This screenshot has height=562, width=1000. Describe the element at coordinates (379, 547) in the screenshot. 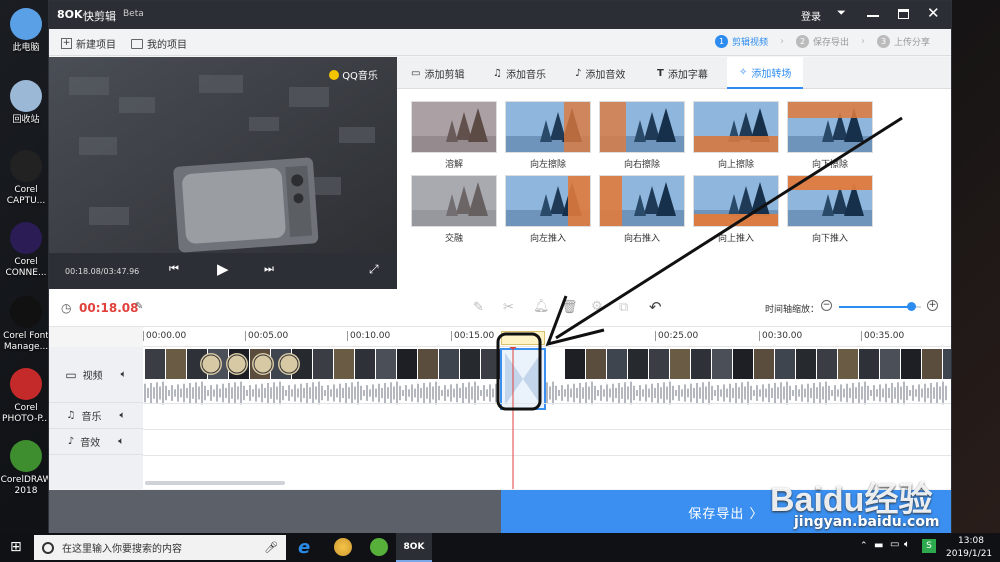

I see `browser-icon` at that location.